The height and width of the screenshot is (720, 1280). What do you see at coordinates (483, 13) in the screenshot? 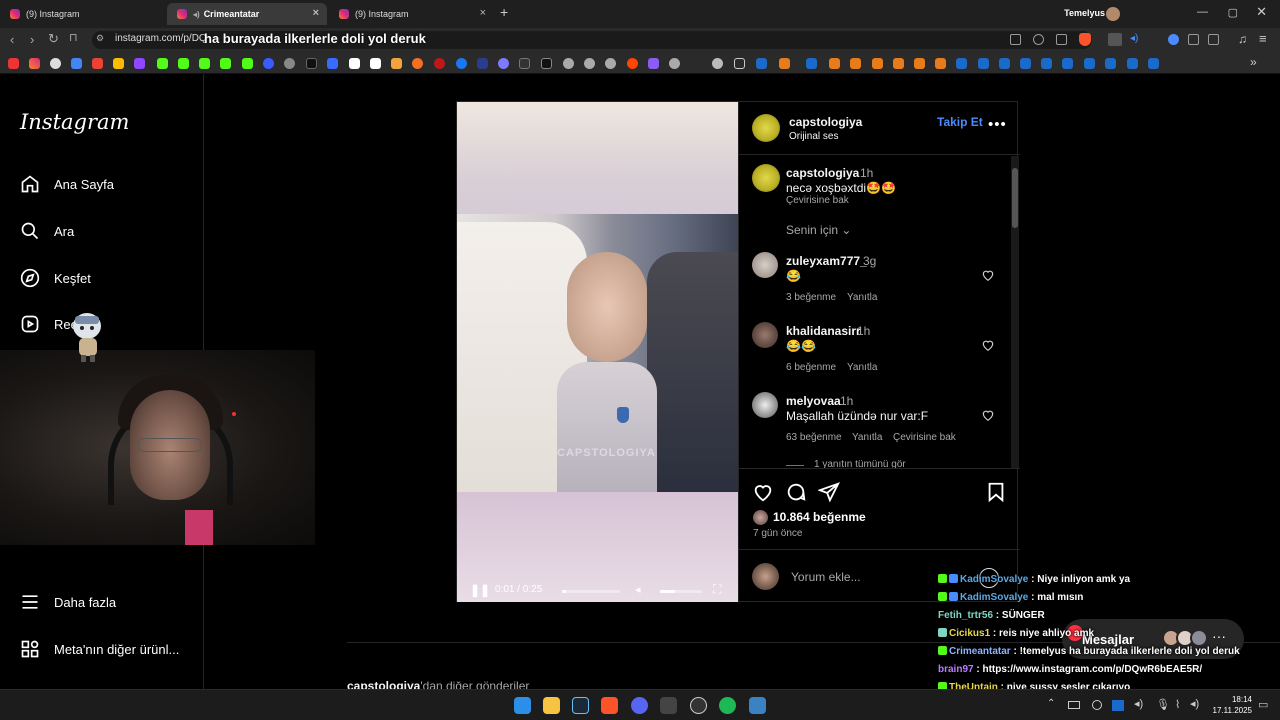
I see `close-tab-icon: ×` at bounding box center [483, 13].